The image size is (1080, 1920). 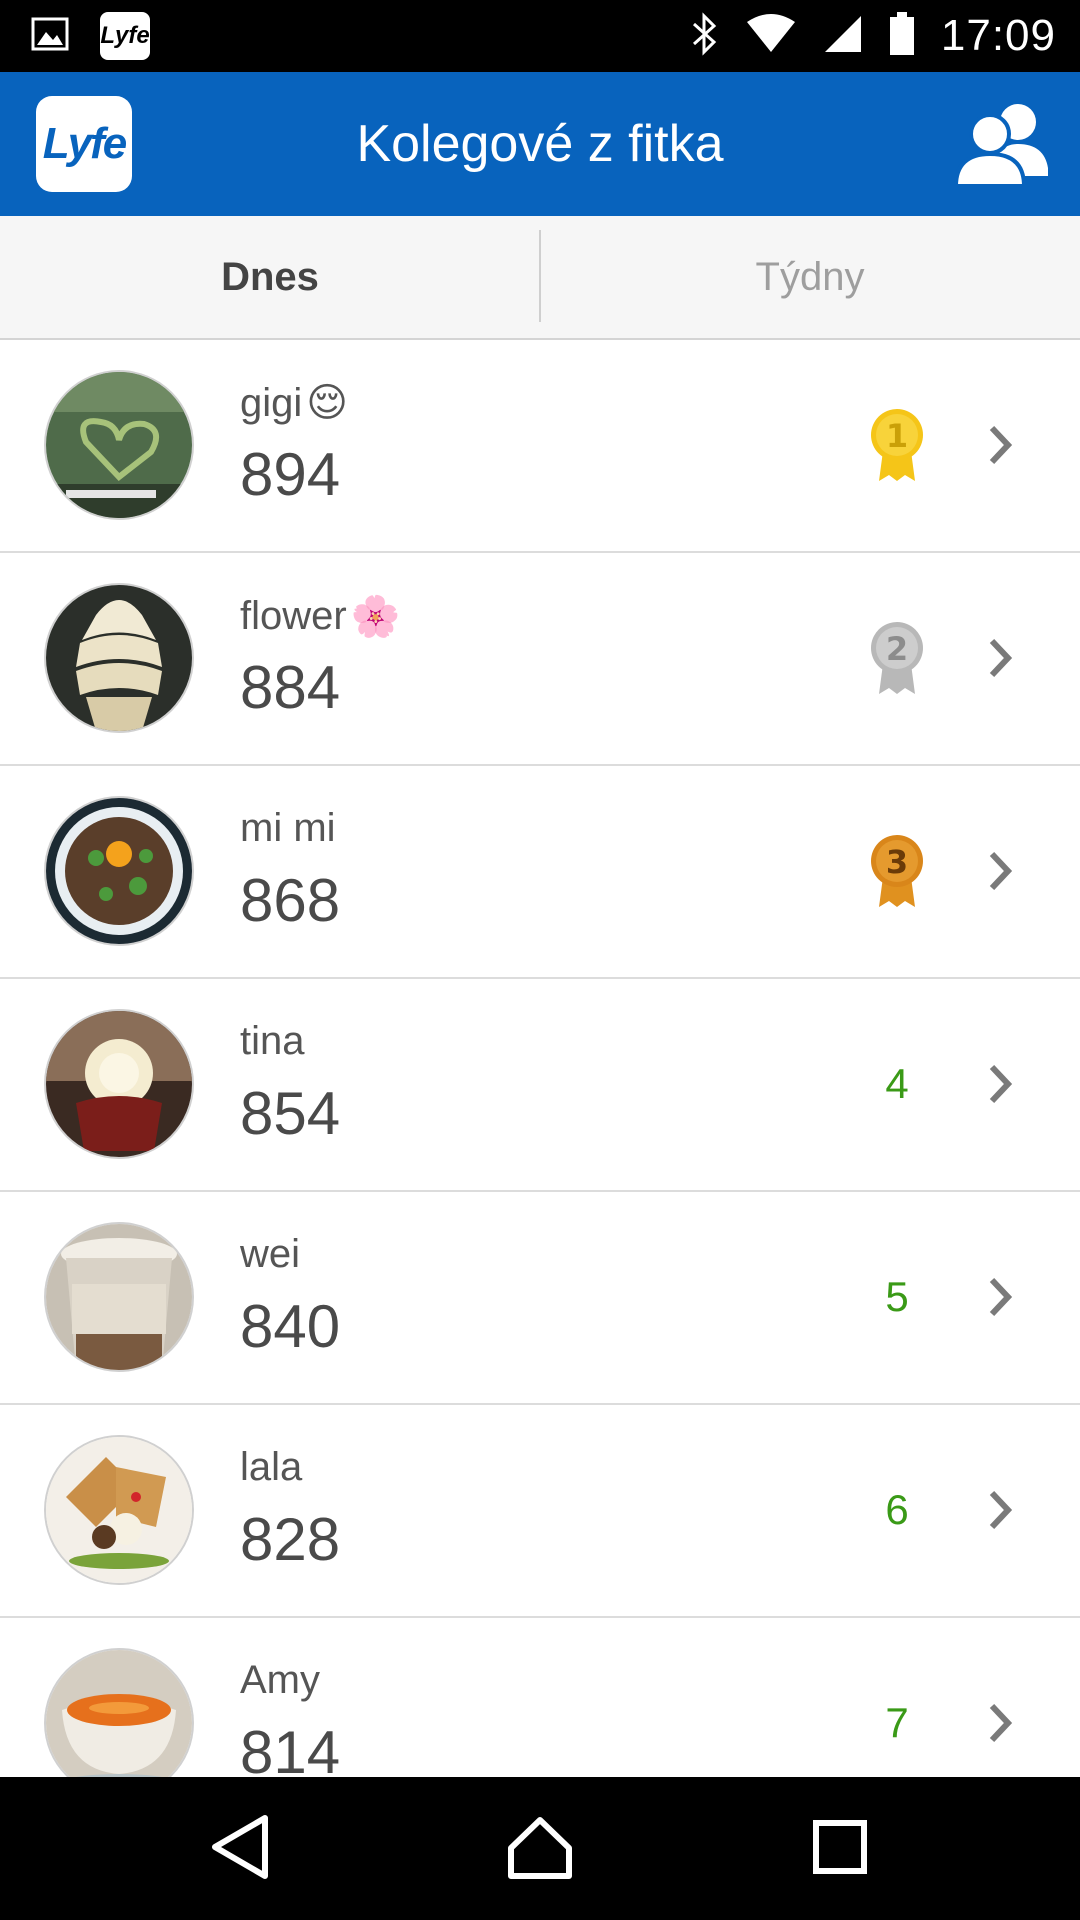 What do you see at coordinates (998, 35) in the screenshot?
I see `status-time: 17:09` at bounding box center [998, 35].